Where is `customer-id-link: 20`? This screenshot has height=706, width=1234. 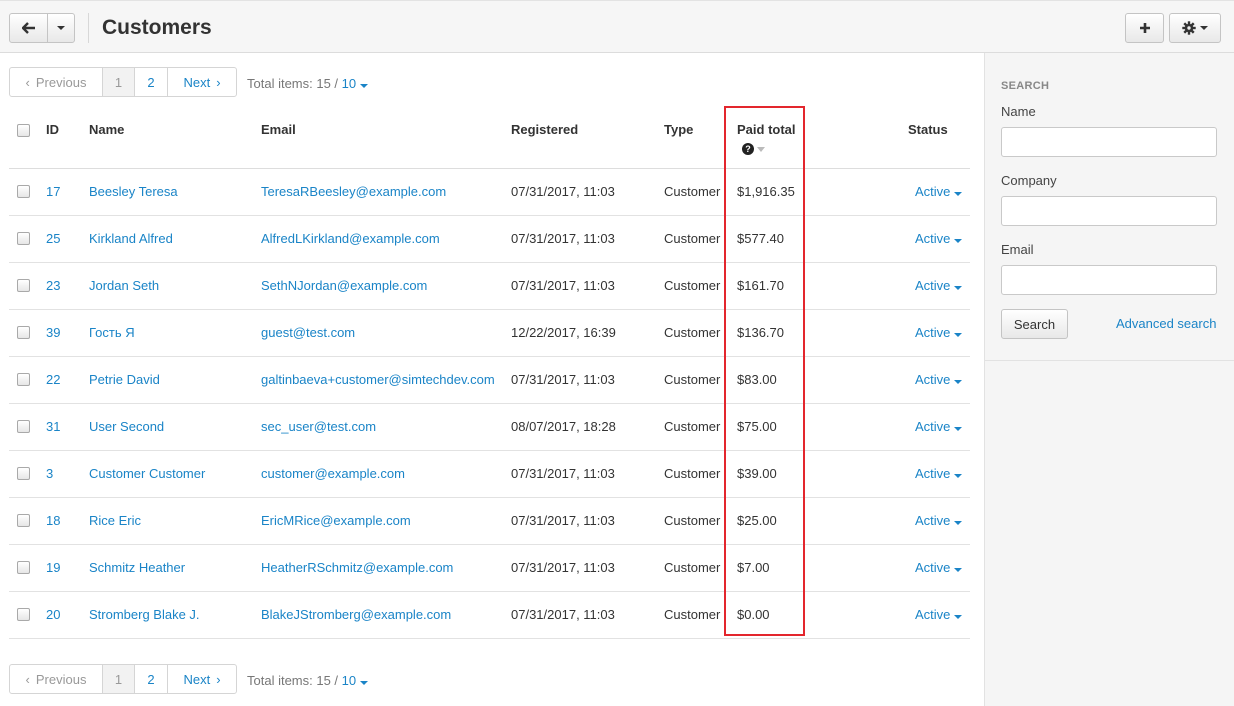 customer-id-link: 20 is located at coordinates (53, 614).